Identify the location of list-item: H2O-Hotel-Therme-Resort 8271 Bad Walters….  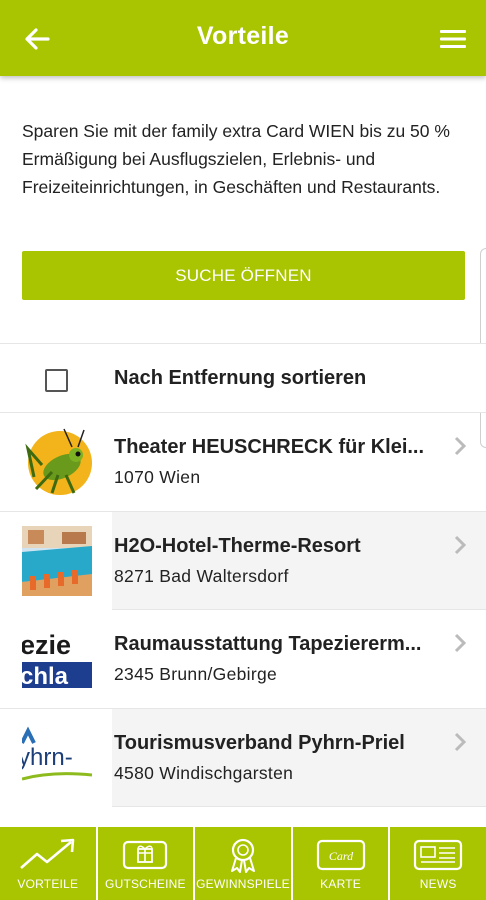
(243, 560).